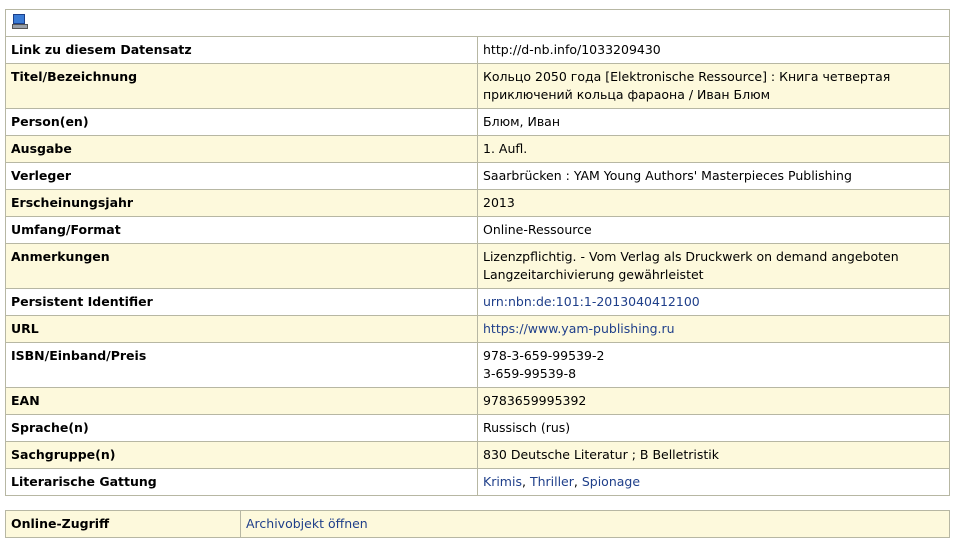 Image resolution: width=962 pixels, height=538 pixels. Describe the element at coordinates (713, 482) in the screenshot. I see `field-value: Krimis, Thriller, Spionage` at that location.